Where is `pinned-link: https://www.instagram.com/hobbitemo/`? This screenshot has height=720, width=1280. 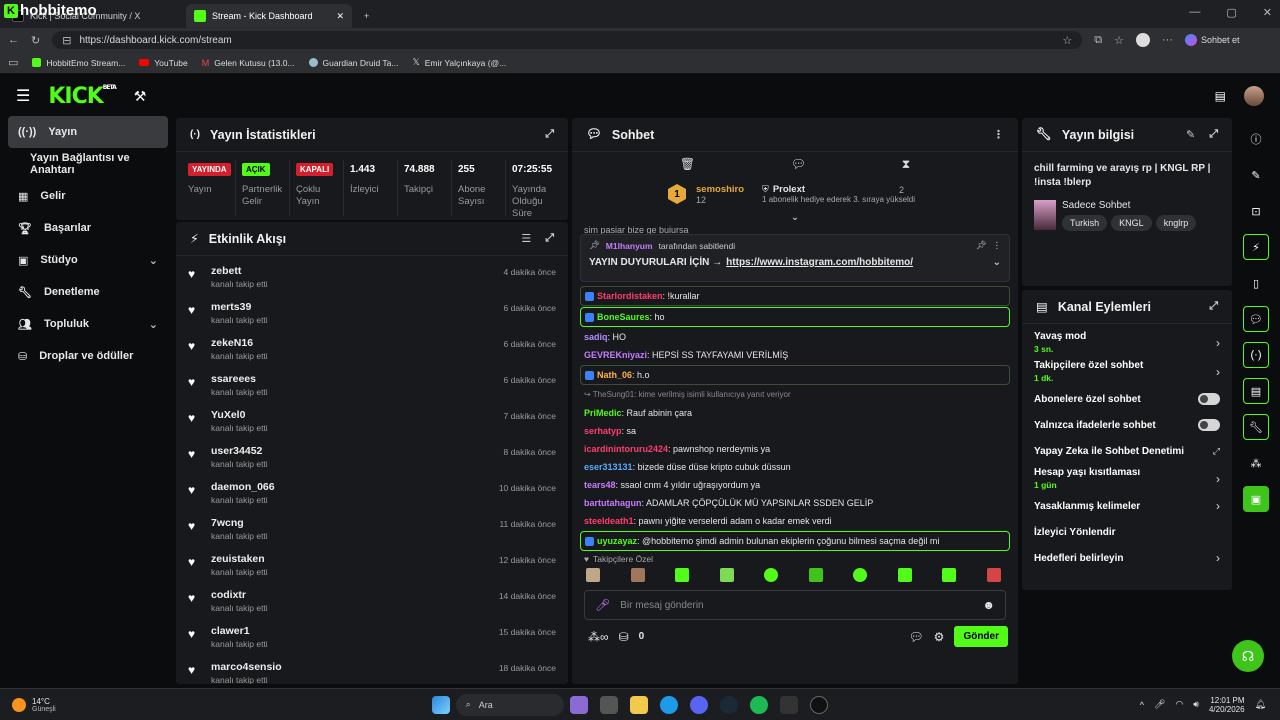 pinned-link: https://www.instagram.com/hobbitemo/ is located at coordinates (819, 262).